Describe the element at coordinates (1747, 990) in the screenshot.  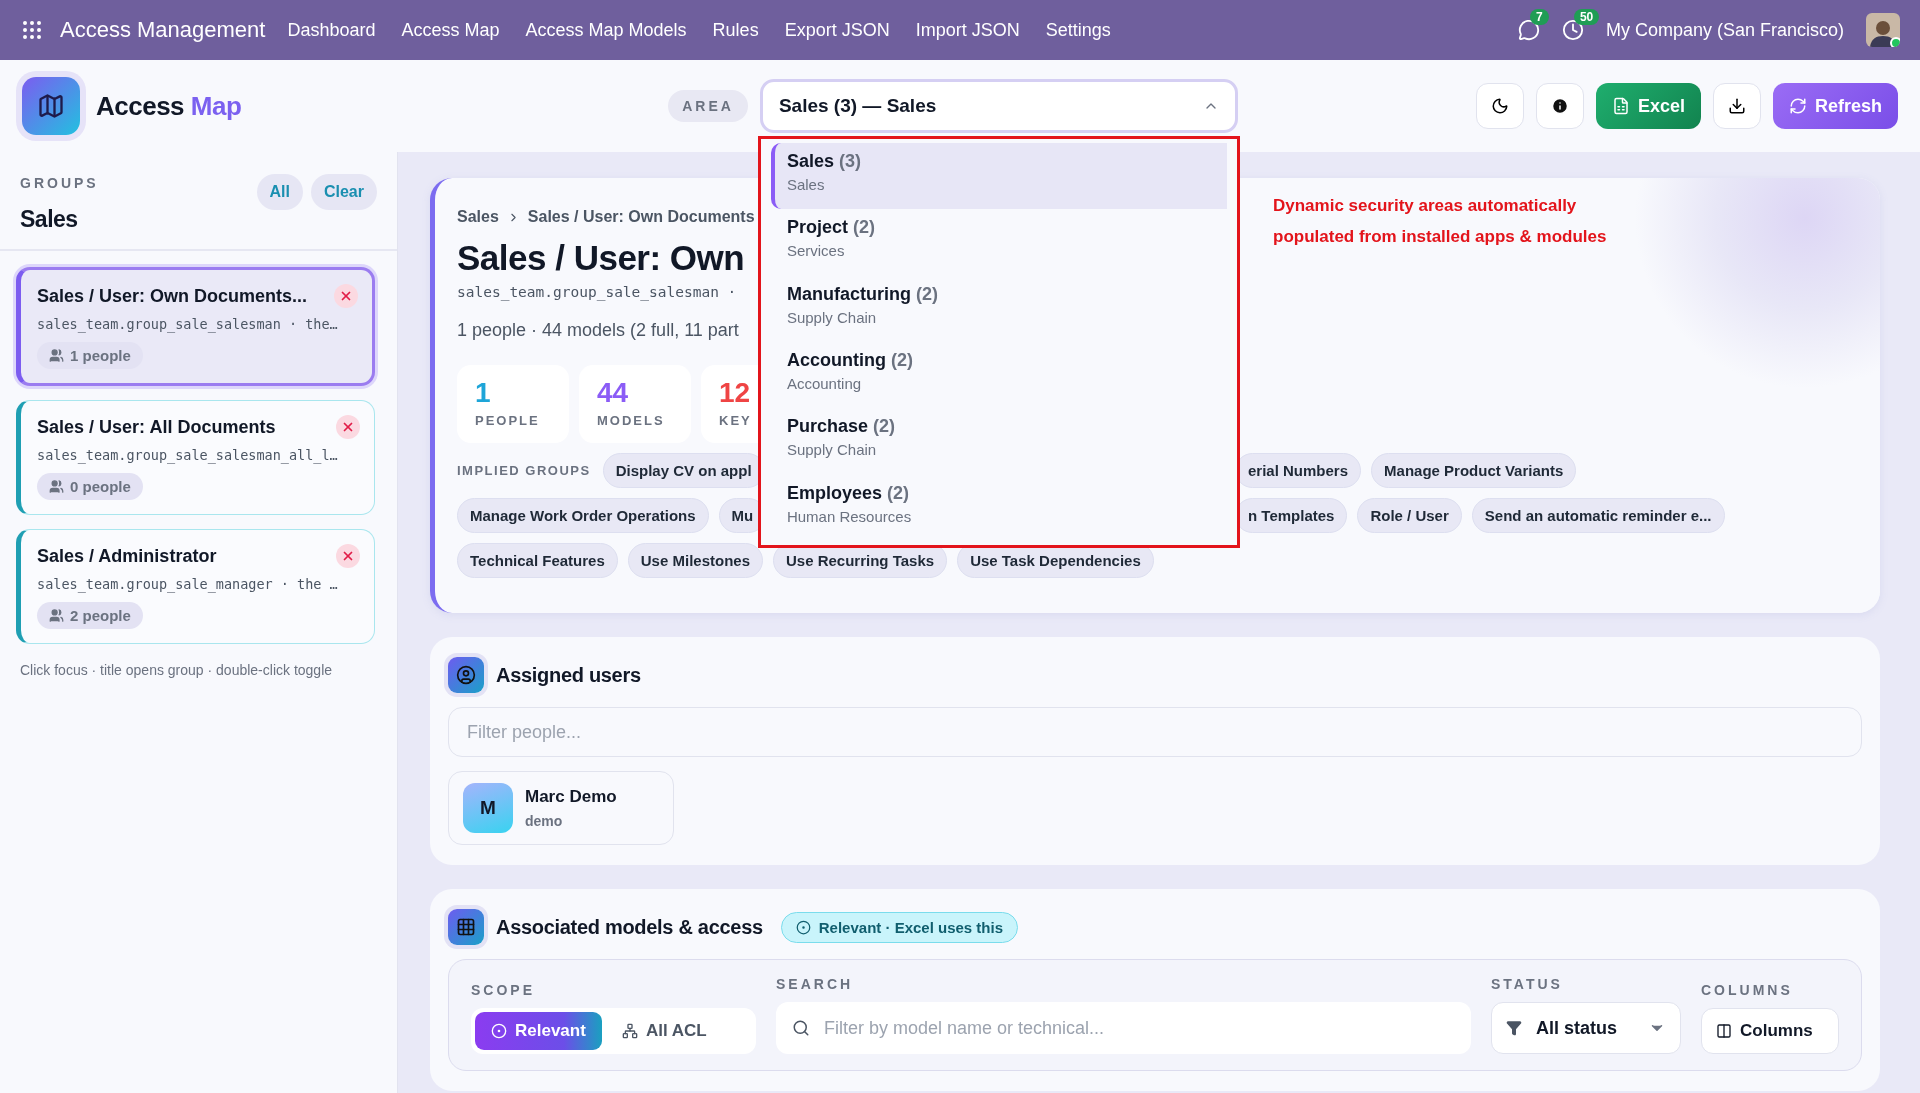
I see `columns-label: COLUMNS` at that location.